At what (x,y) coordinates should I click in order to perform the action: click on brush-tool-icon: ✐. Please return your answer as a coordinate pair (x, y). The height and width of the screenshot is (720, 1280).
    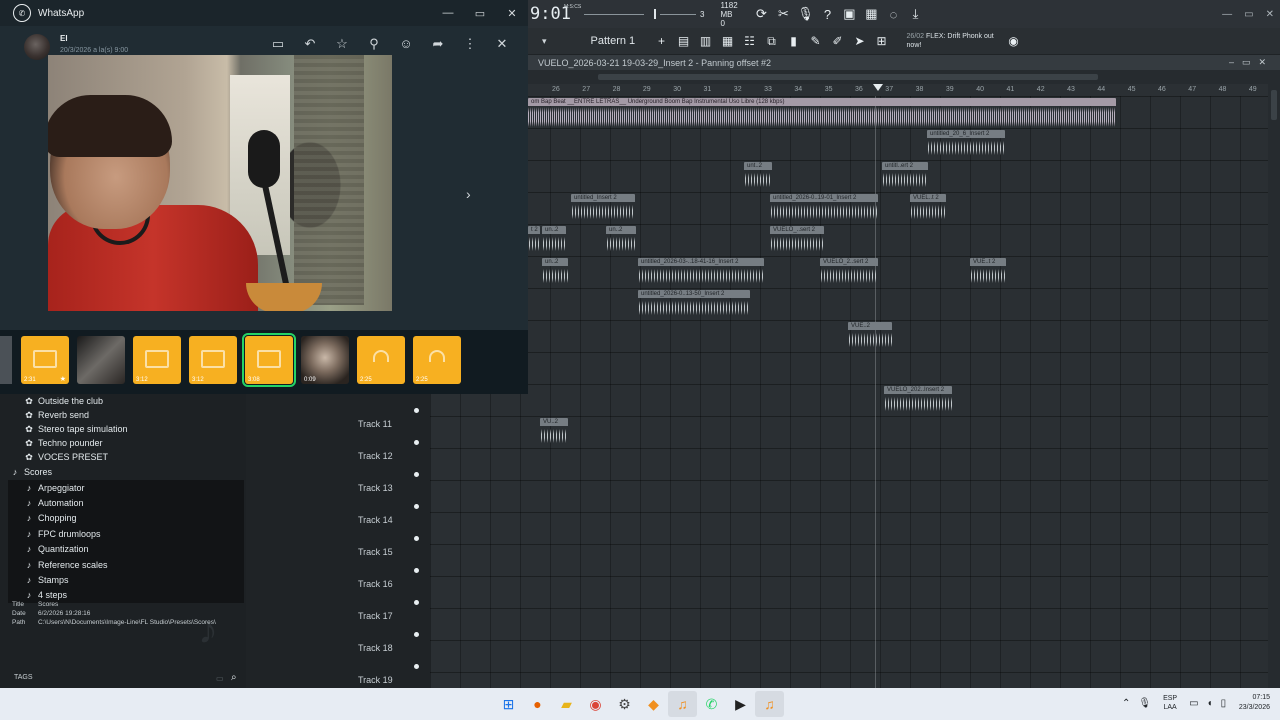
    Looking at the image, I should click on (838, 41).